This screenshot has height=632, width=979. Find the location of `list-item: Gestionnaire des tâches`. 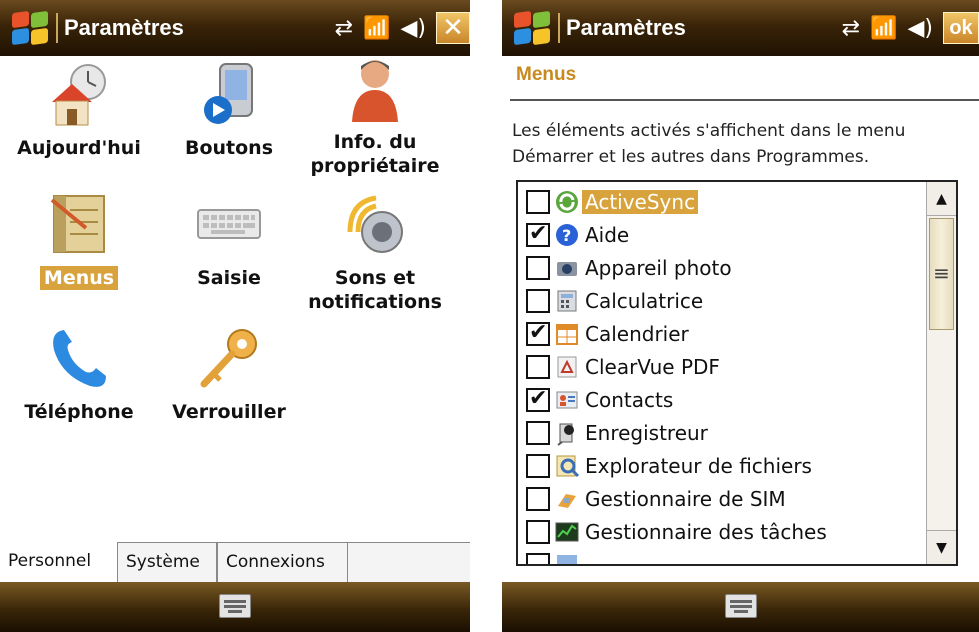

list-item: Gestionnaire des tâches is located at coordinates (678, 532).